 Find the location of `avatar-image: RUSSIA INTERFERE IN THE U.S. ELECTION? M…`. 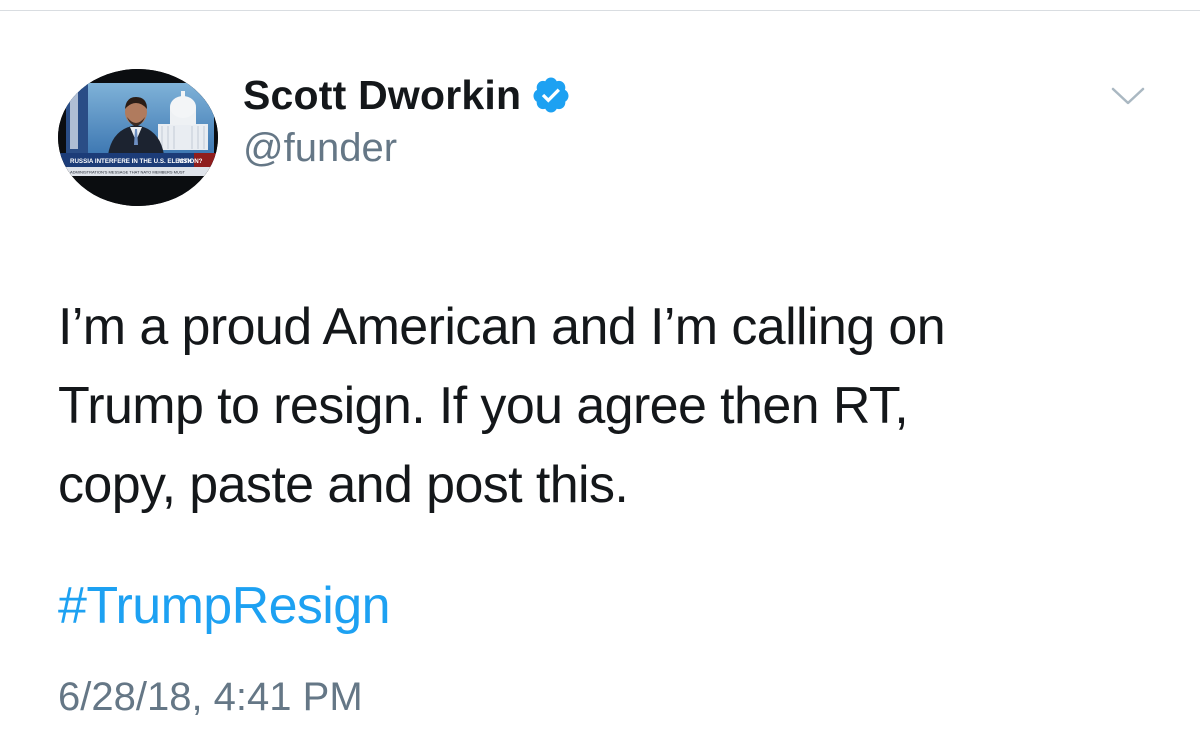

avatar-image: RUSSIA INTERFERE IN THE U.S. ELECTION? M… is located at coordinates (138, 137).